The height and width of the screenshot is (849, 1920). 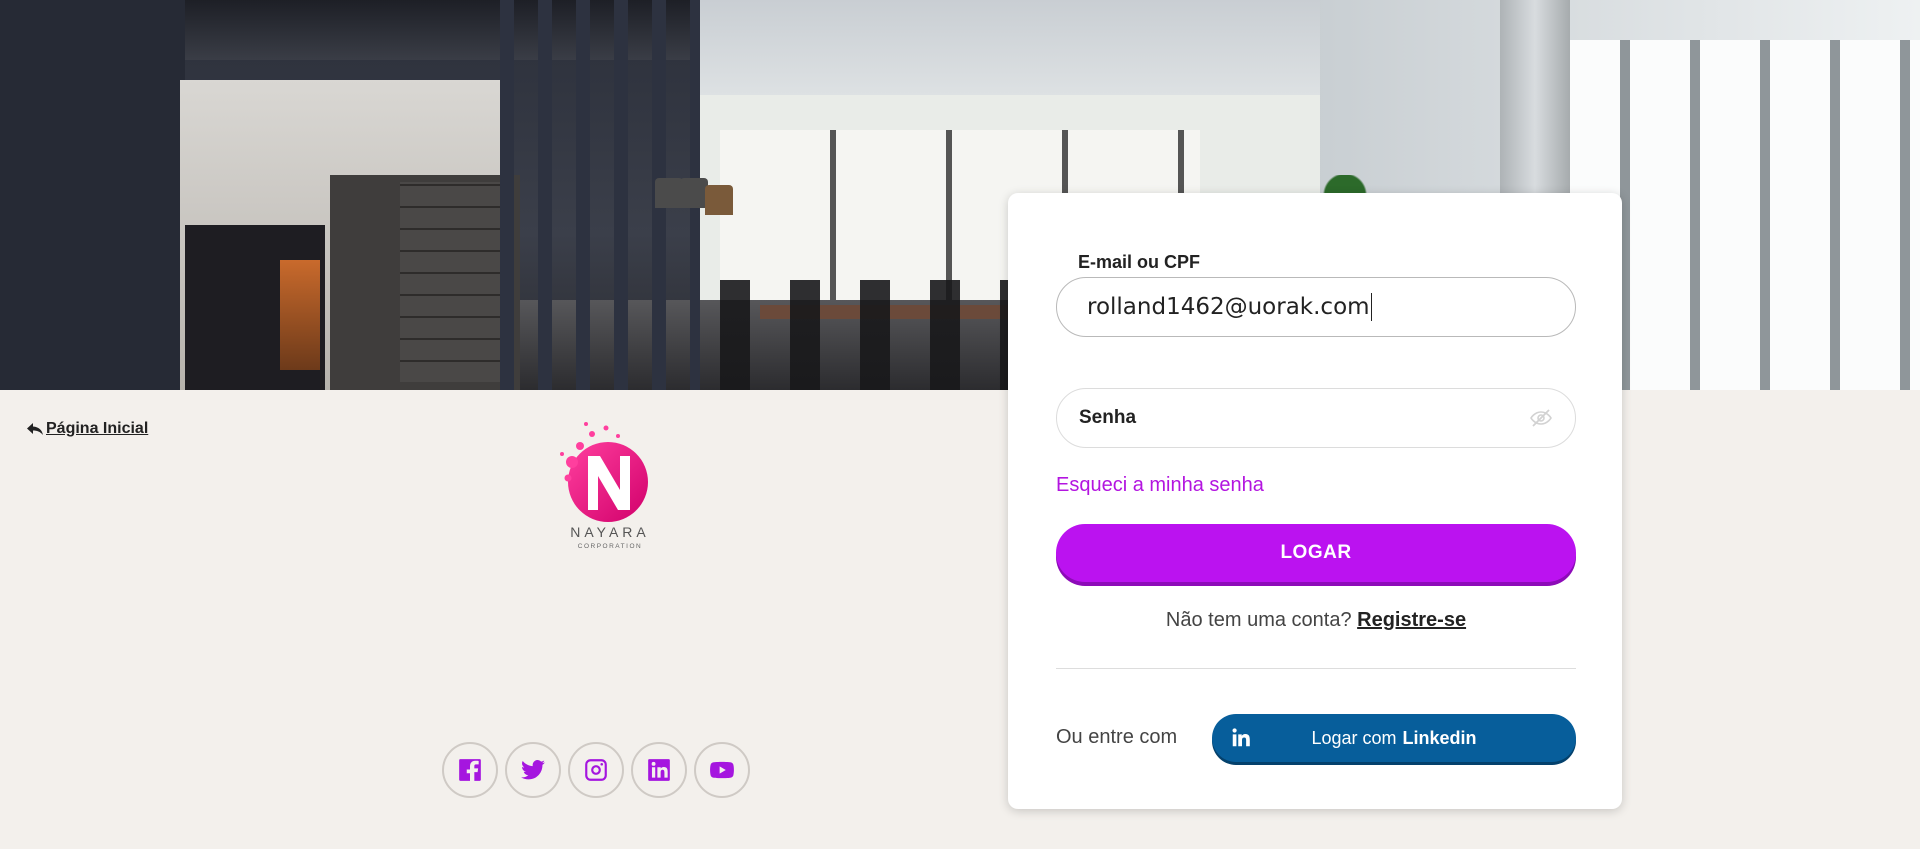 I want to click on home-link: Página Inicial, so click(x=87, y=429).